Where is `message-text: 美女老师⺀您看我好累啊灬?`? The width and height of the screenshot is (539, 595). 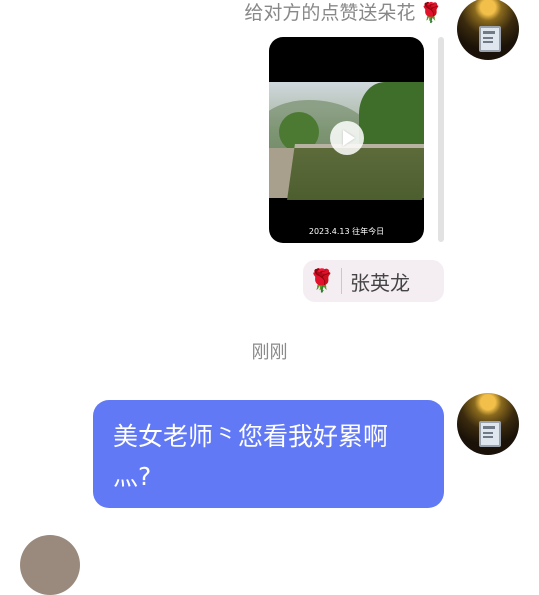 message-text: 美女老师⺀您看我好累啊灬? is located at coordinates (251, 456).